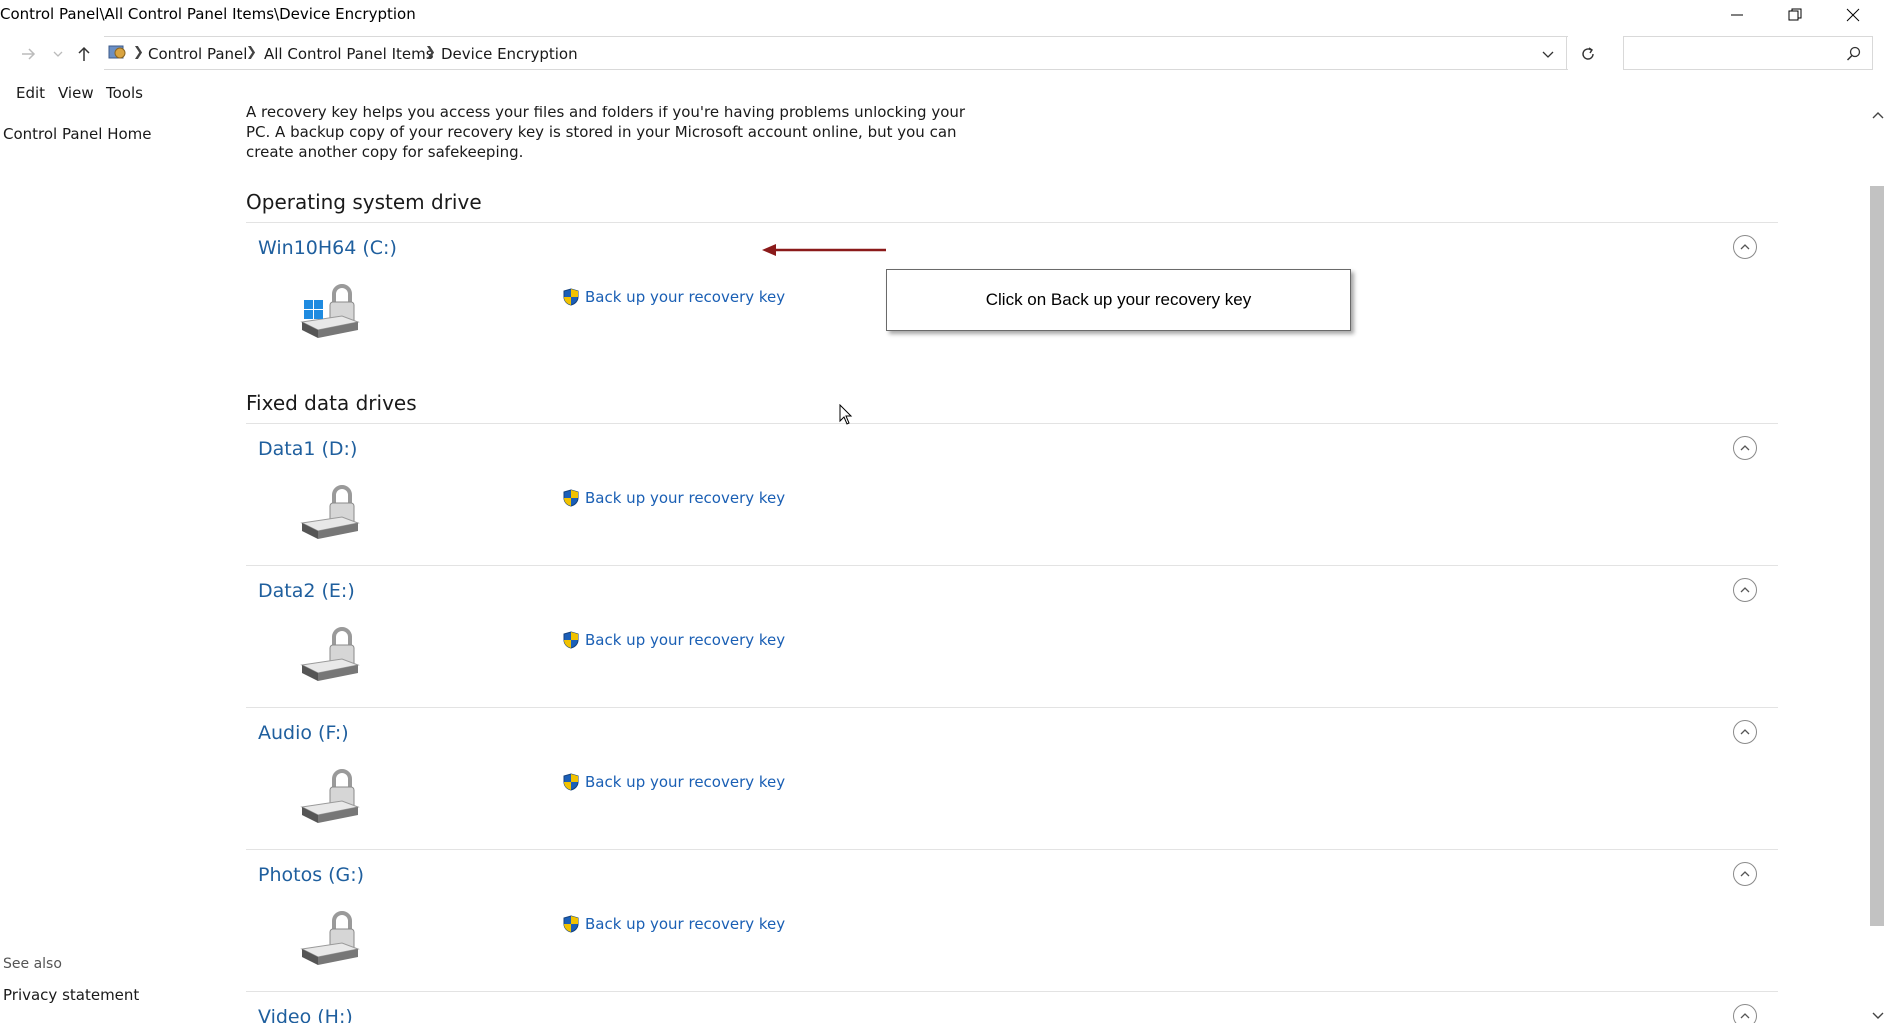 This screenshot has height=1023, width=1887. I want to click on address-divider, so click(1566, 53).